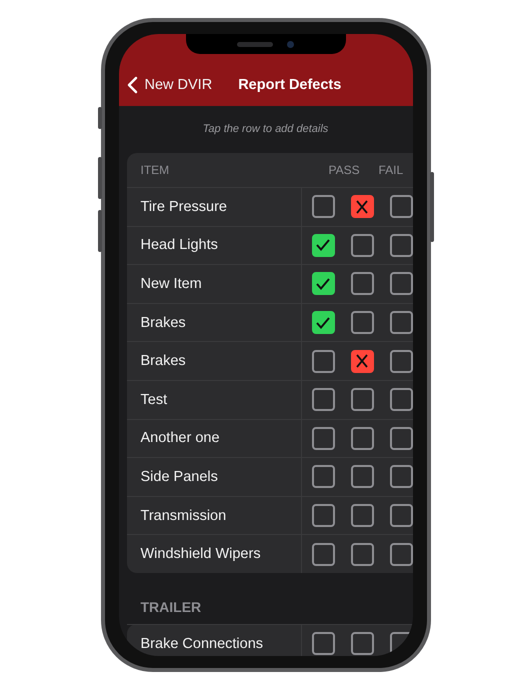  I want to click on item-name: Head Lights, so click(214, 245).